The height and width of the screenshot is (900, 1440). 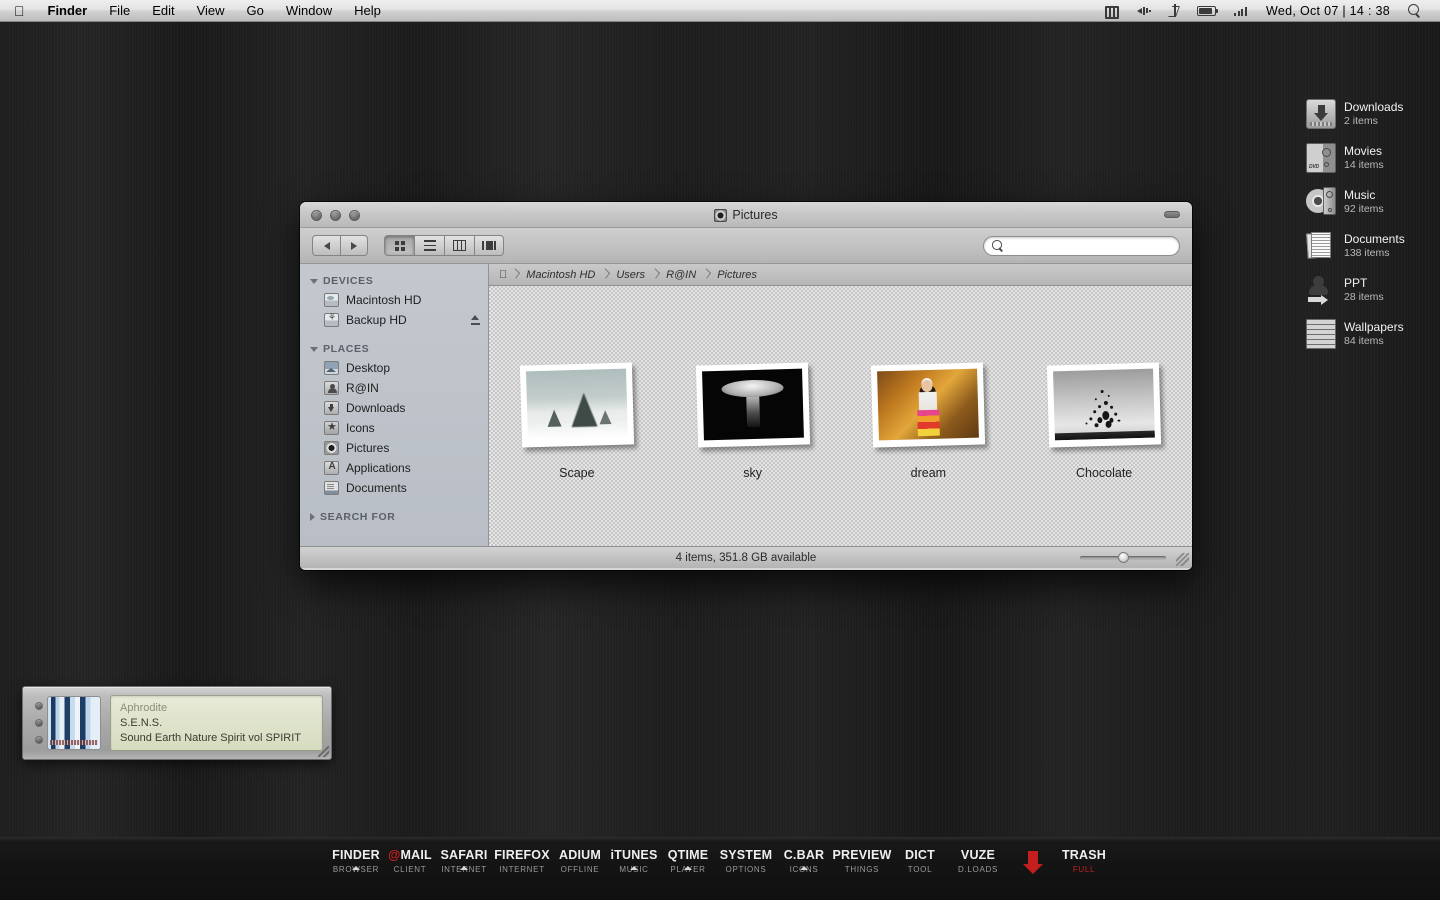 What do you see at coordinates (323, 751) in the screenshot?
I see `widget-resize-grip` at bounding box center [323, 751].